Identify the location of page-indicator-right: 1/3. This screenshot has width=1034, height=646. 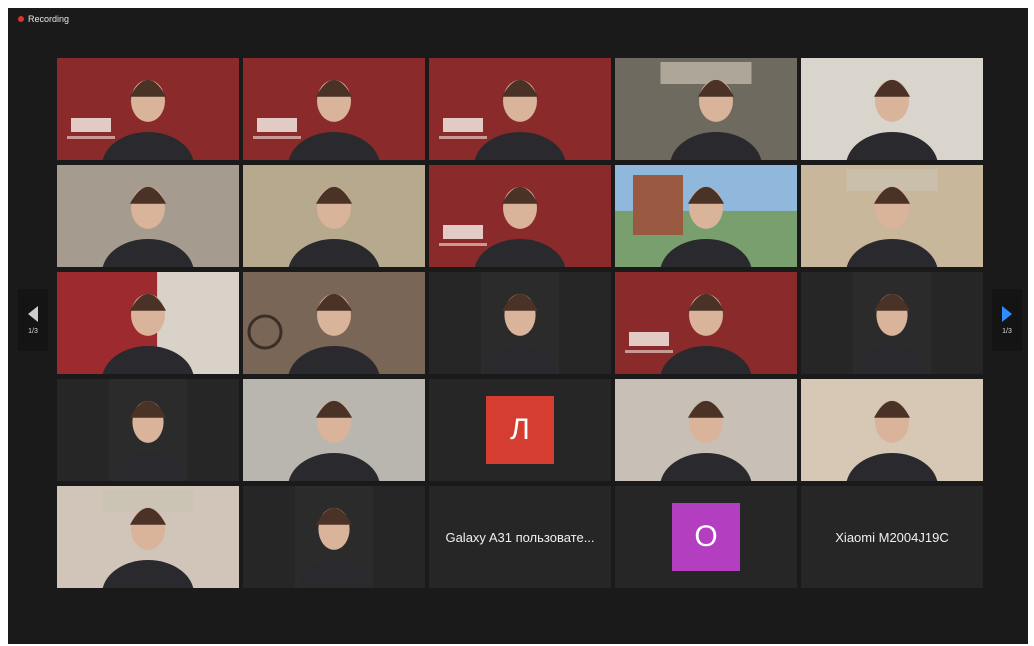
(1007, 331).